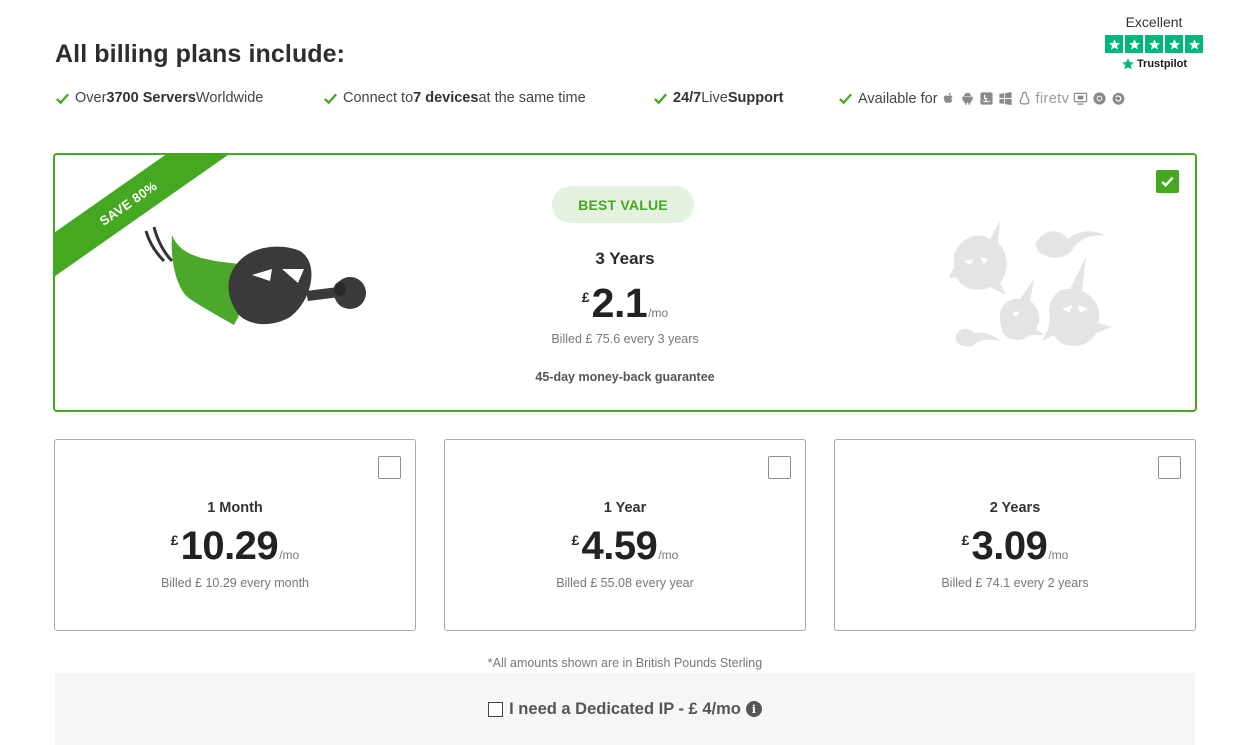 This screenshot has width=1250, height=745. What do you see at coordinates (1154, 22) in the screenshot?
I see `trustpilot-rating: Excellent` at bounding box center [1154, 22].